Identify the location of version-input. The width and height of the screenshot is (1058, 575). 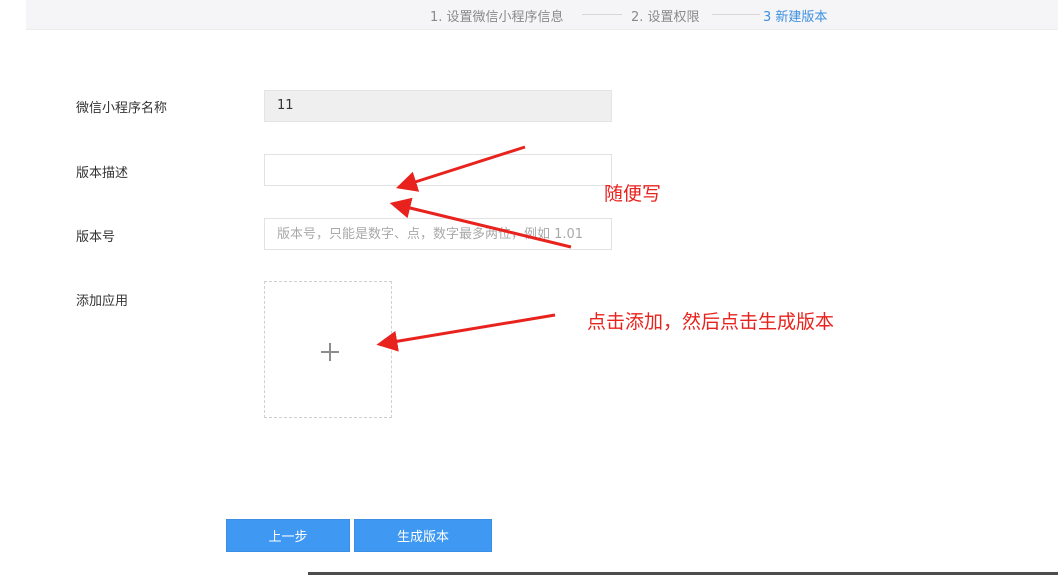
(438, 234).